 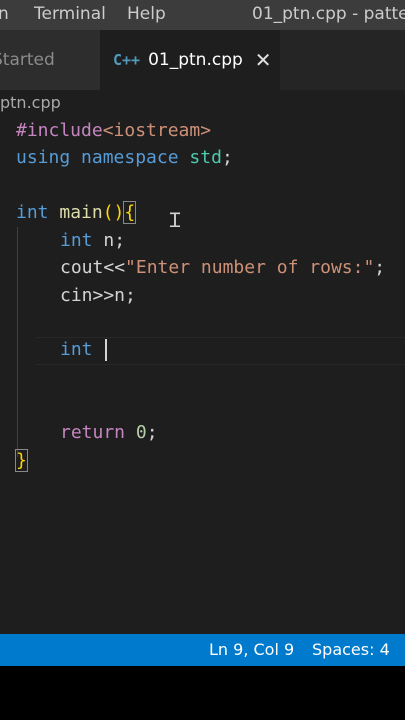 I want to click on line-rest, so click(x=98, y=349).